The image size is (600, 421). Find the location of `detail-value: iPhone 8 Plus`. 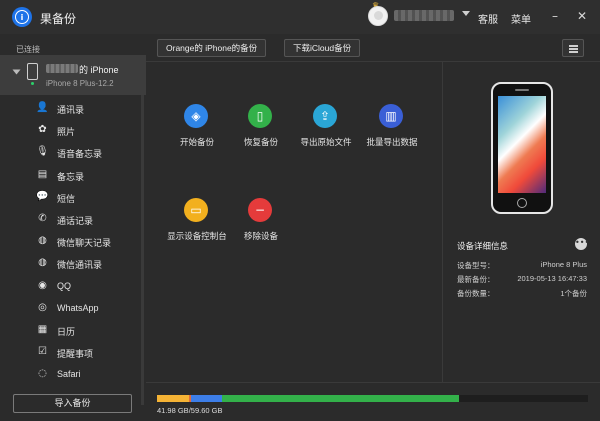

detail-value: iPhone 8 Plus is located at coordinates (563, 264).